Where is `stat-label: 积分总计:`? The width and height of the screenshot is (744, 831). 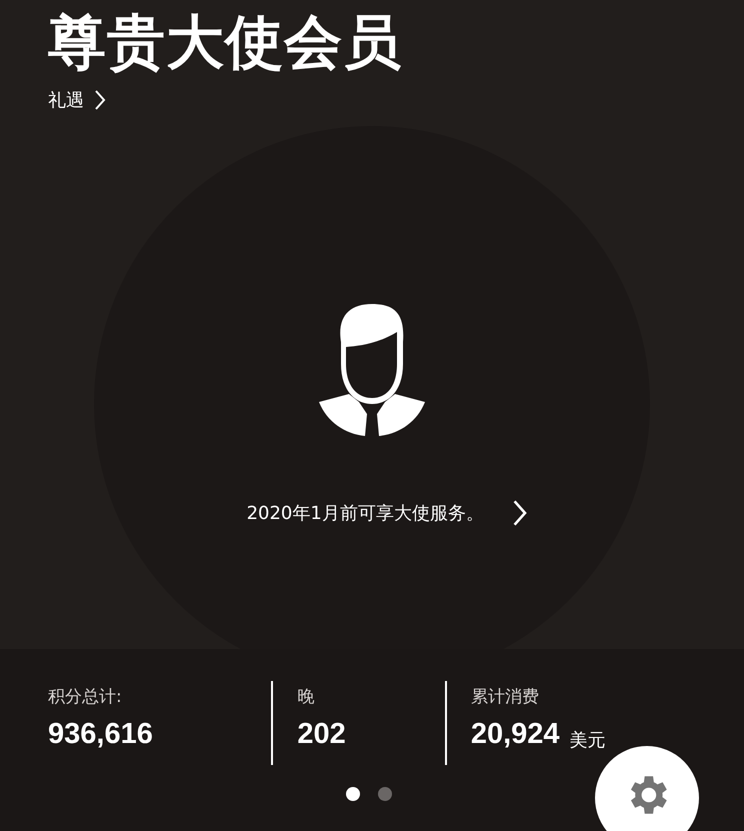 stat-label: 积分总计: is located at coordinates (85, 697).